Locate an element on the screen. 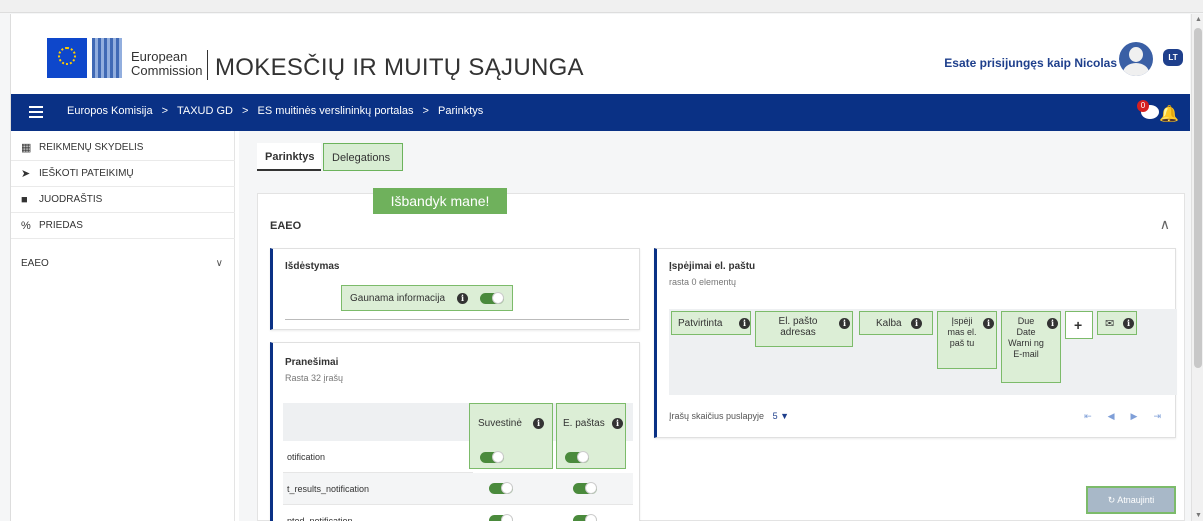  sidebar-item-label: REIKMENŲ SKYDELIS is located at coordinates (91, 147).